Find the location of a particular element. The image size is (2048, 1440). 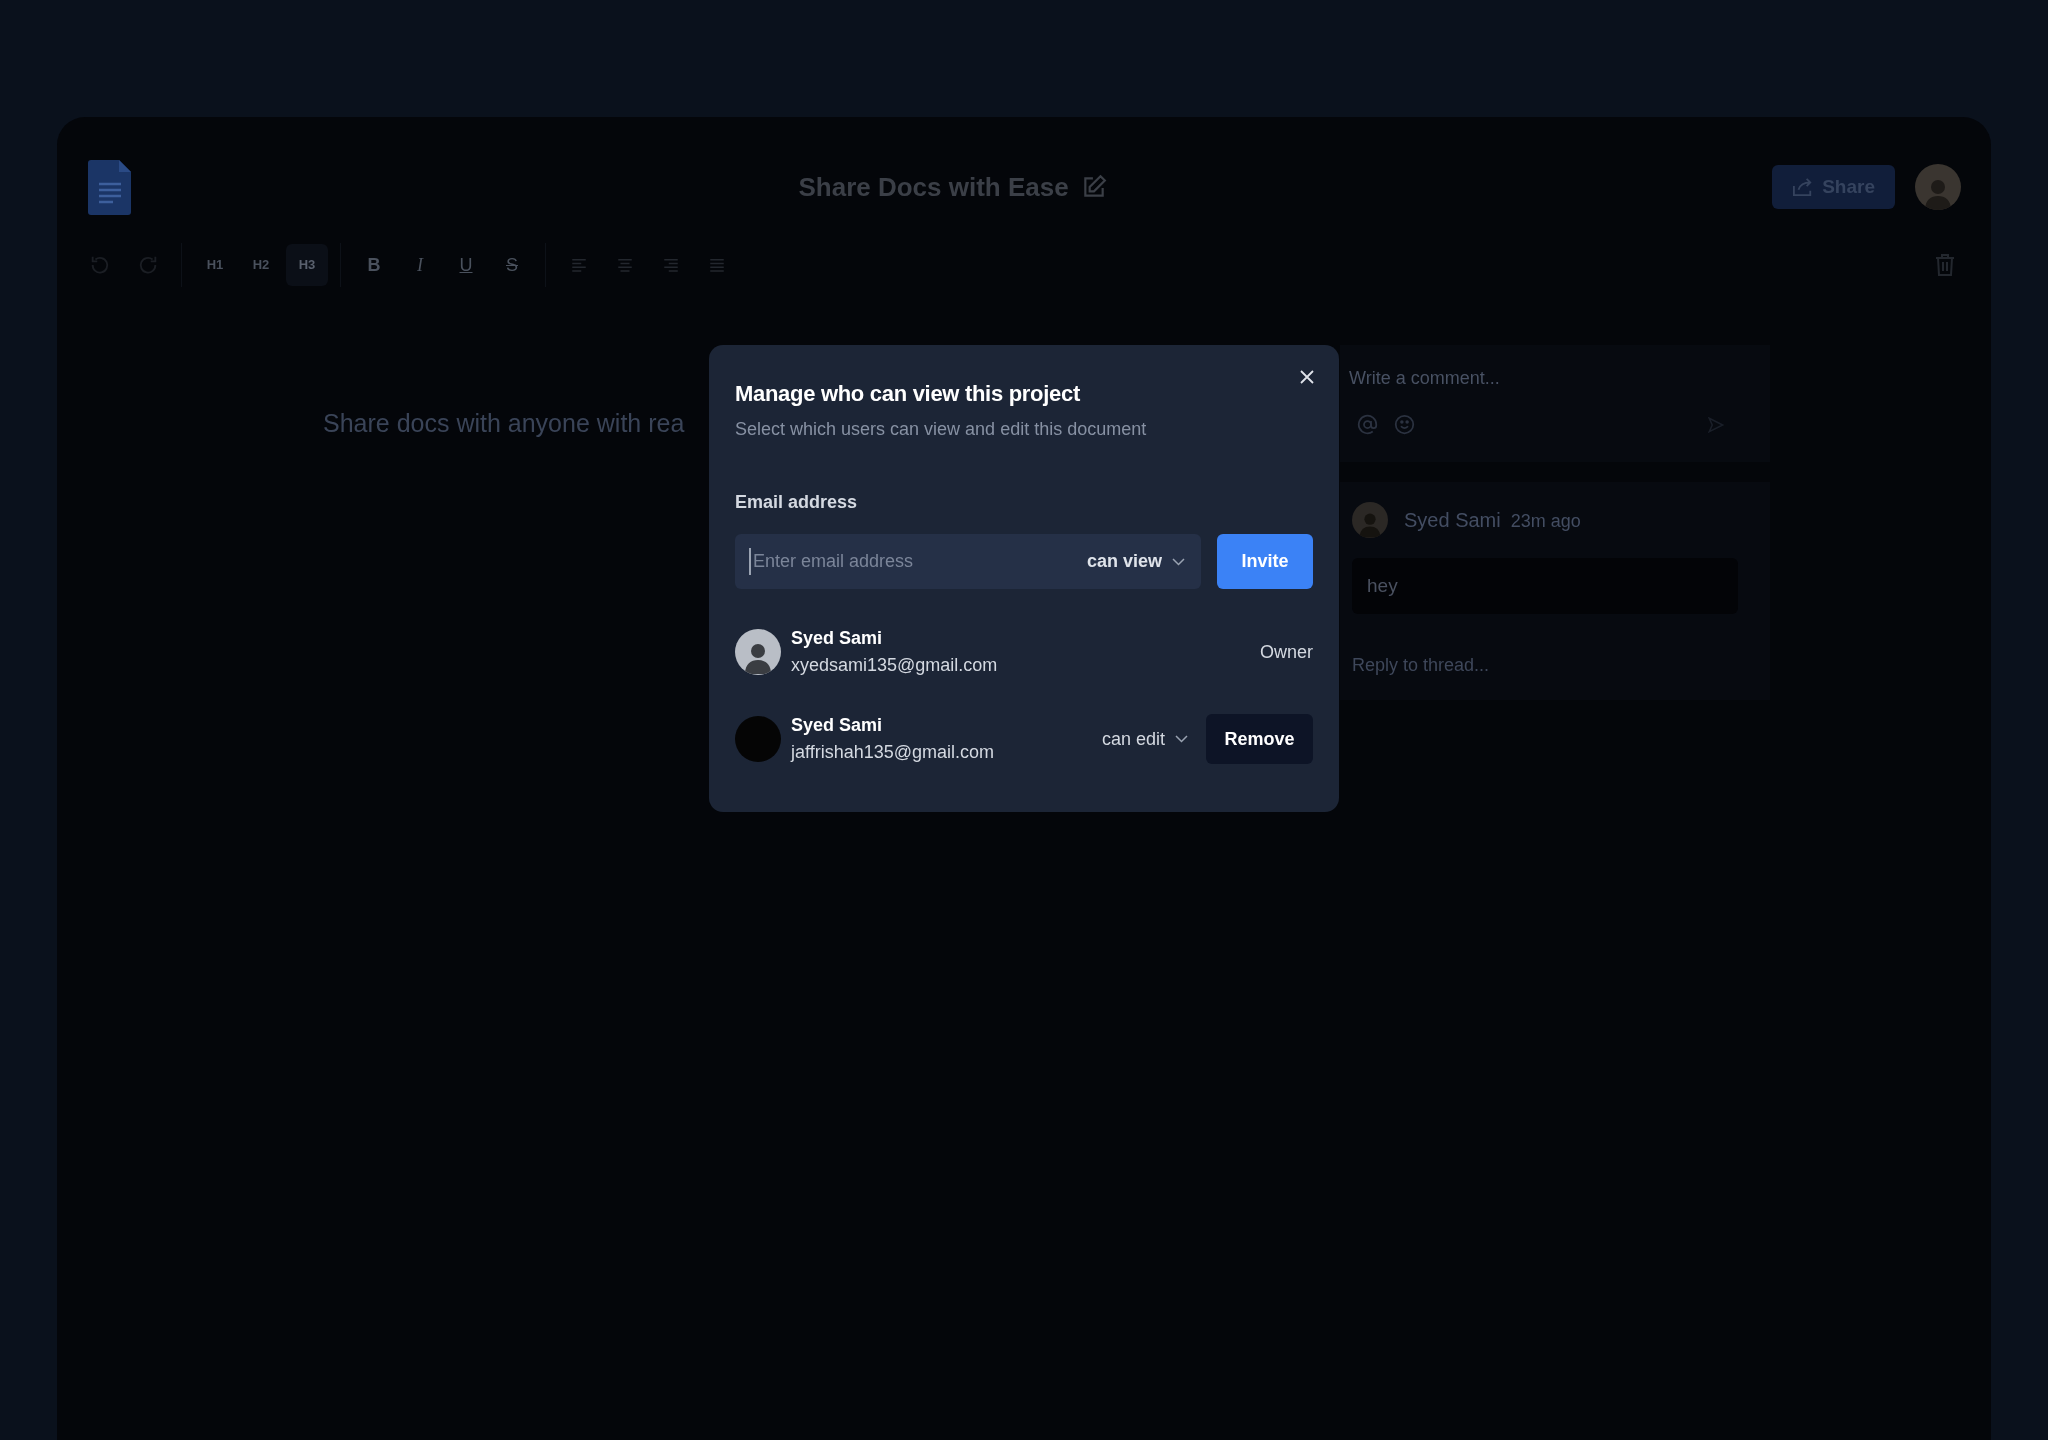

member-email: jaffrishah135@gmail.com is located at coordinates (893, 752).